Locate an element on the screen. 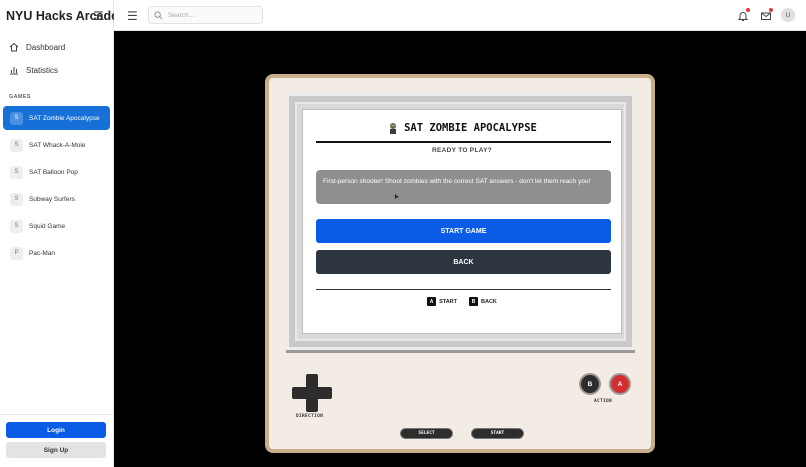 The width and height of the screenshot is (806, 467). title-divider is located at coordinates (463, 142).